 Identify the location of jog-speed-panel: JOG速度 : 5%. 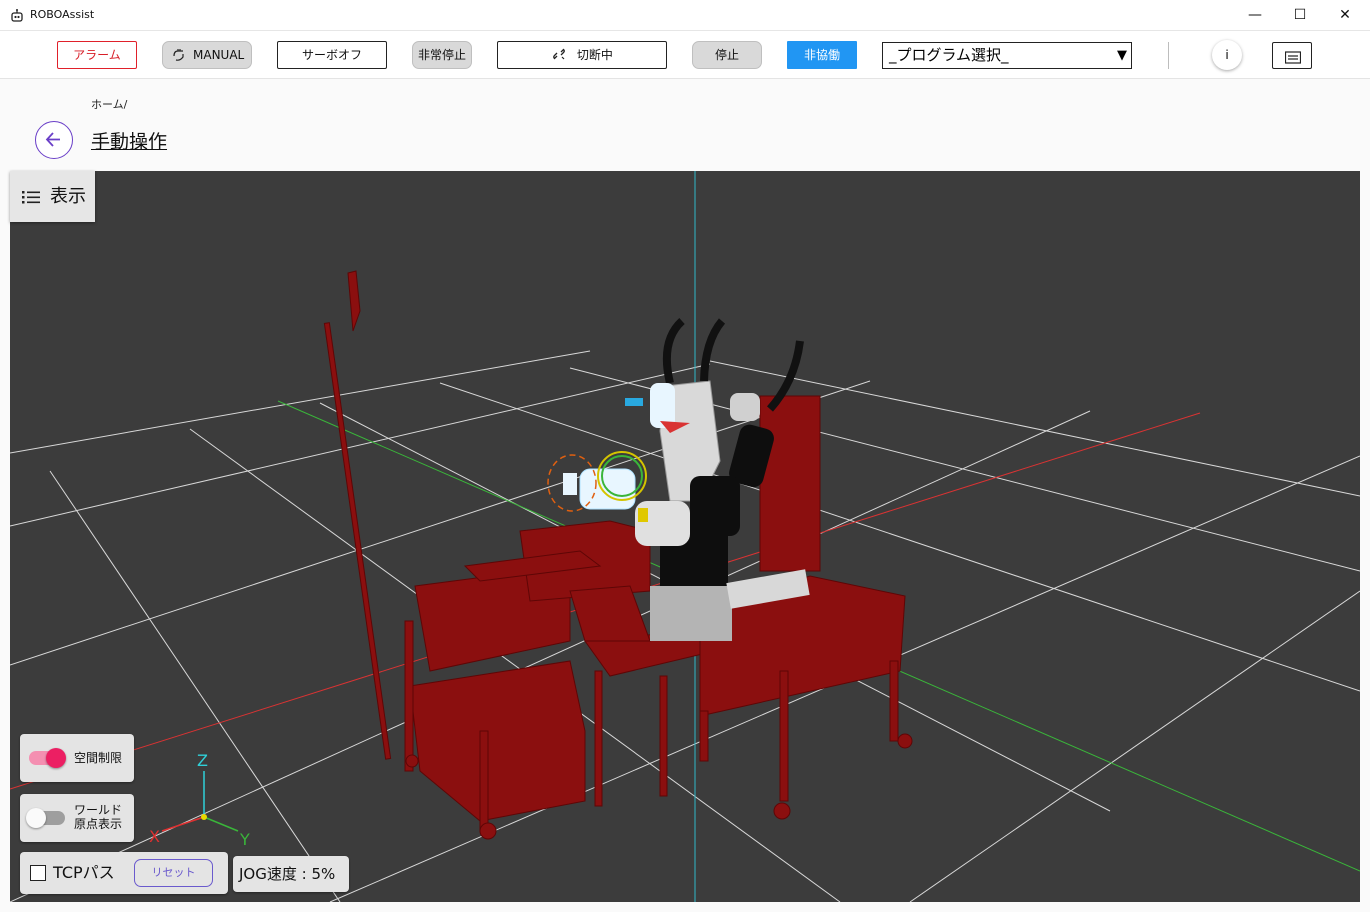
(291, 874).